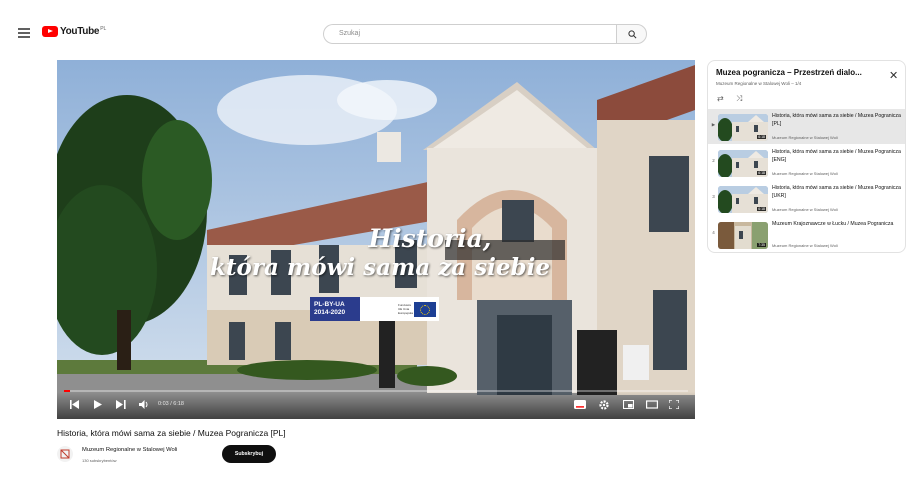 The image size is (917, 477). I want to click on previous-icon, so click(75, 405).